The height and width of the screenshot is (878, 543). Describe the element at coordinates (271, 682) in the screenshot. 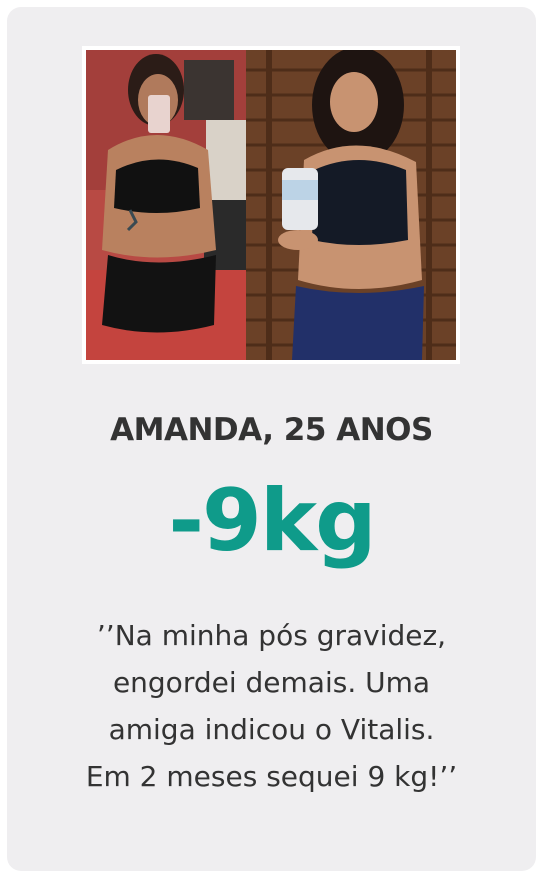

I see `quote-line: engordei demais. Uma` at that location.